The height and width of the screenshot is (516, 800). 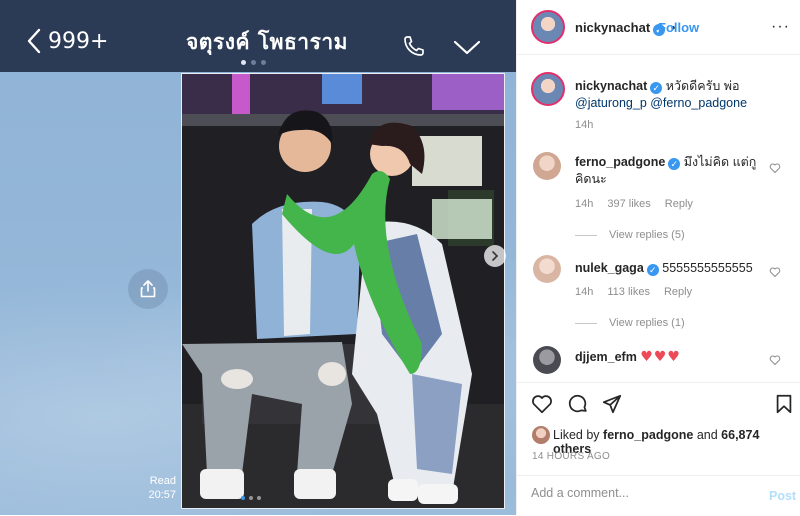 What do you see at coordinates (702, 86) in the screenshot?
I see `caption-text: หวัดดีครับ พ่อ` at bounding box center [702, 86].